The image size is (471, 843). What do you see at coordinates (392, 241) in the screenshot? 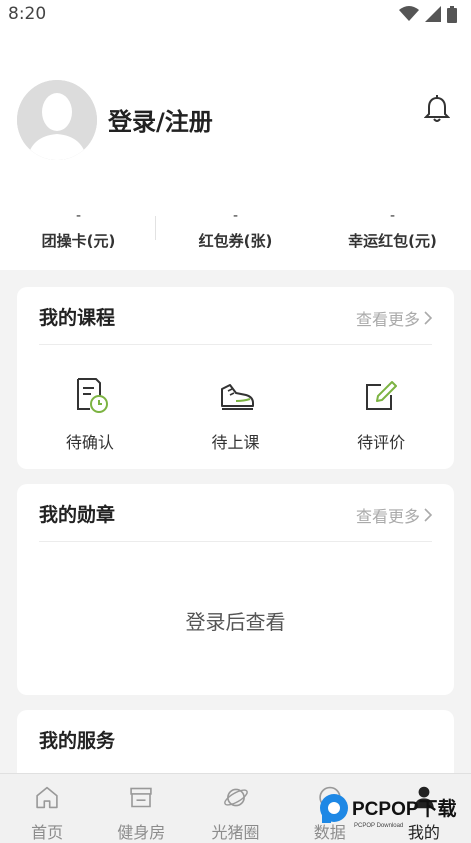
I see `stat-label: 幸运红包(元)` at bounding box center [392, 241].